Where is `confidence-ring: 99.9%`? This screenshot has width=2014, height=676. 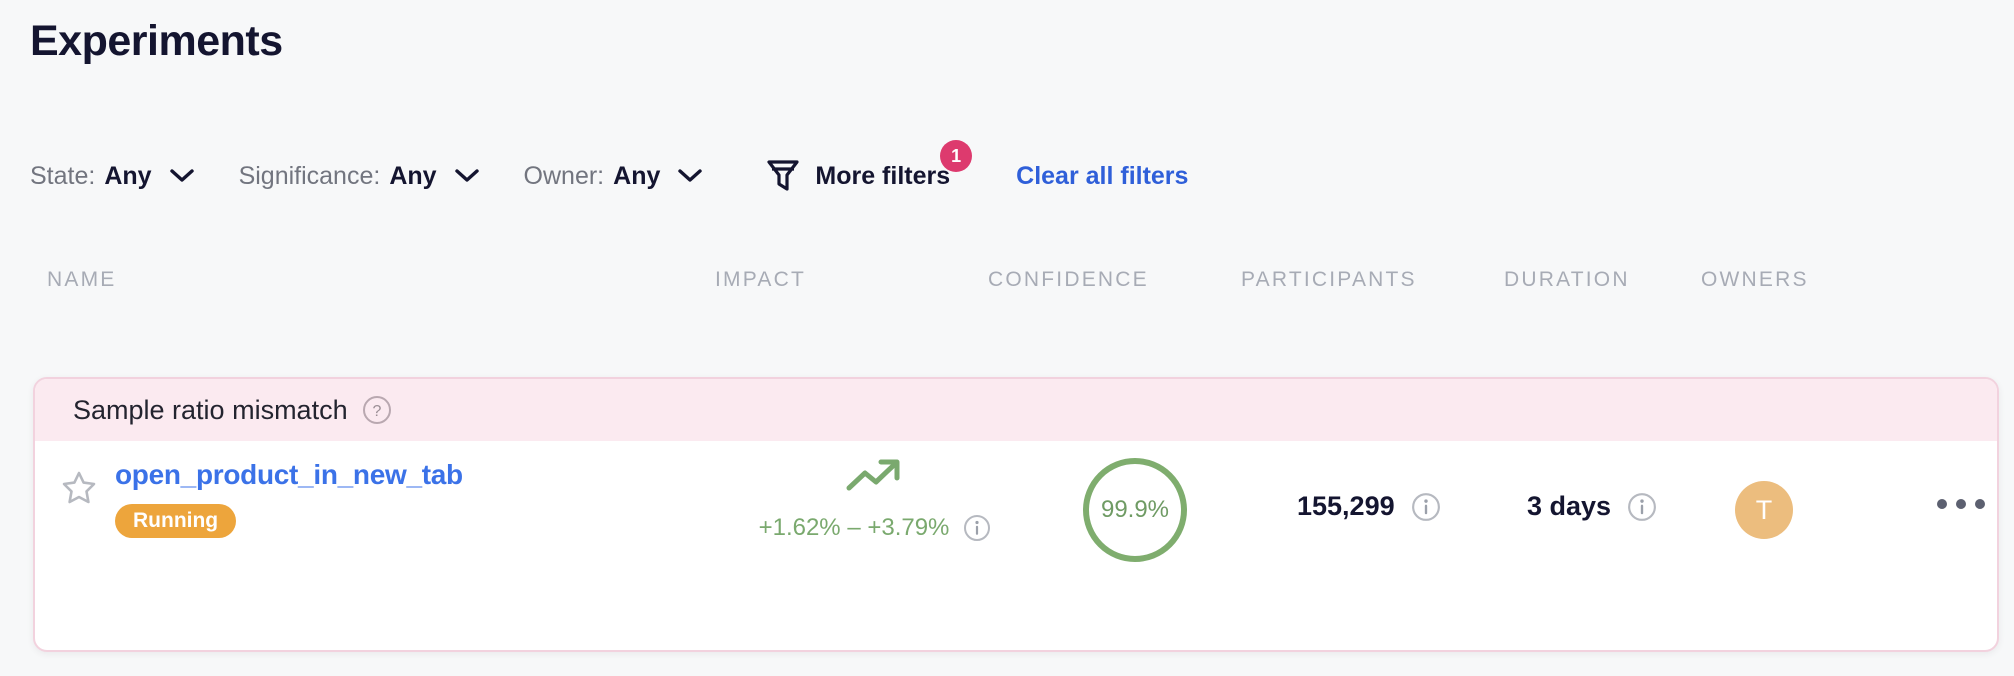 confidence-ring: 99.9% is located at coordinates (1135, 510).